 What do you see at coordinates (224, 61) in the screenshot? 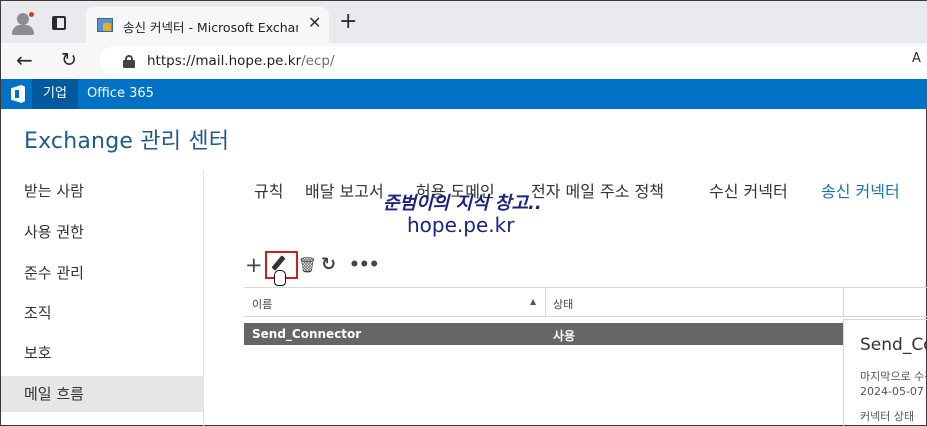
I see `url-host: https://mail.hope.pe.kr` at bounding box center [224, 61].